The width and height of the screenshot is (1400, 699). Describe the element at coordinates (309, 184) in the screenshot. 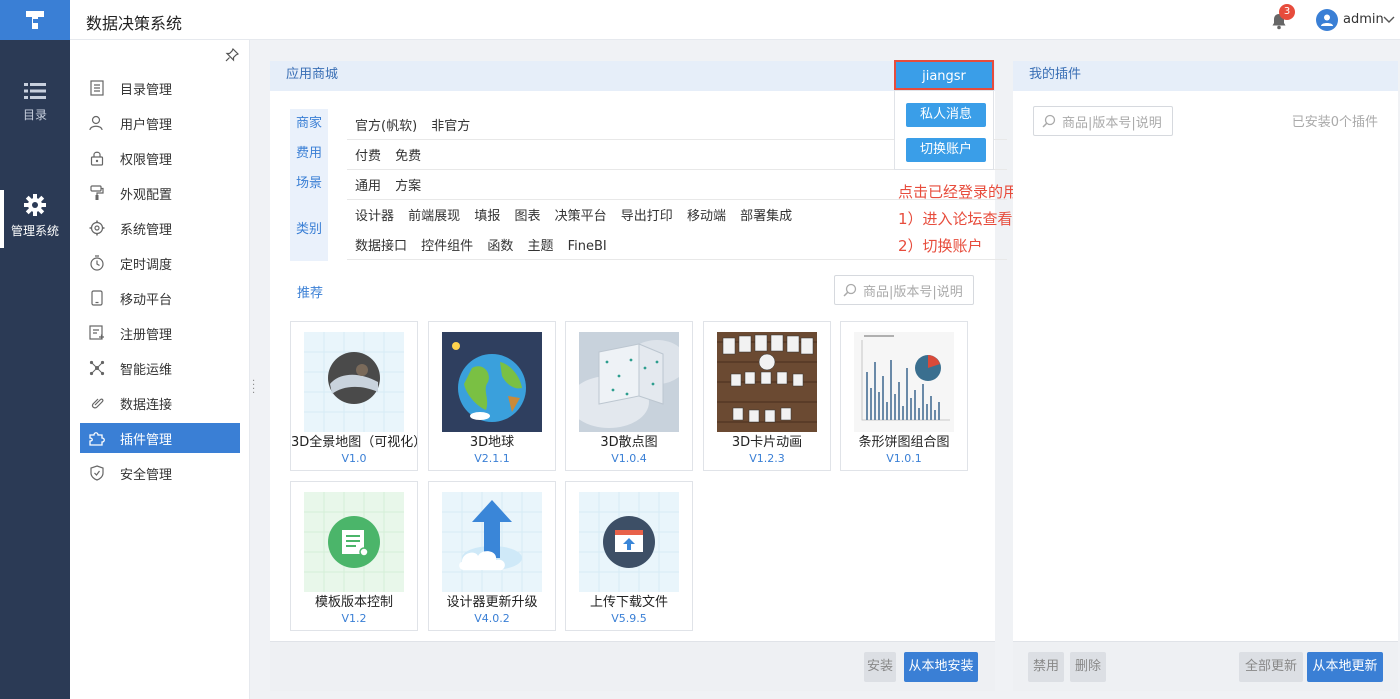

I see `filter-label-scene: 场景` at that location.